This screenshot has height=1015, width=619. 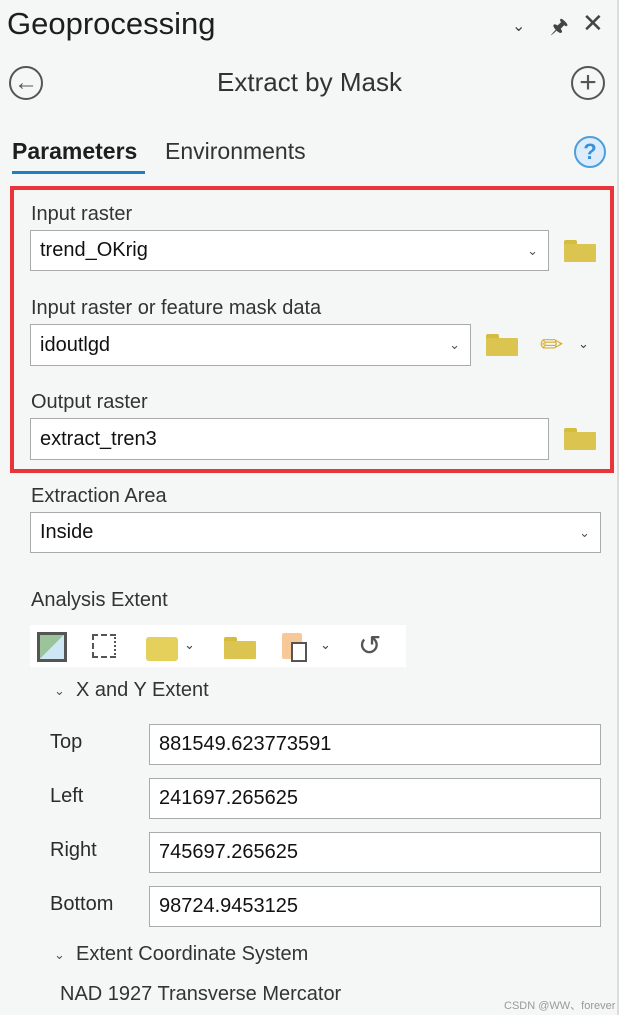 What do you see at coordinates (375, 906) in the screenshot?
I see `bottom-input: 98724.9453125` at bounding box center [375, 906].